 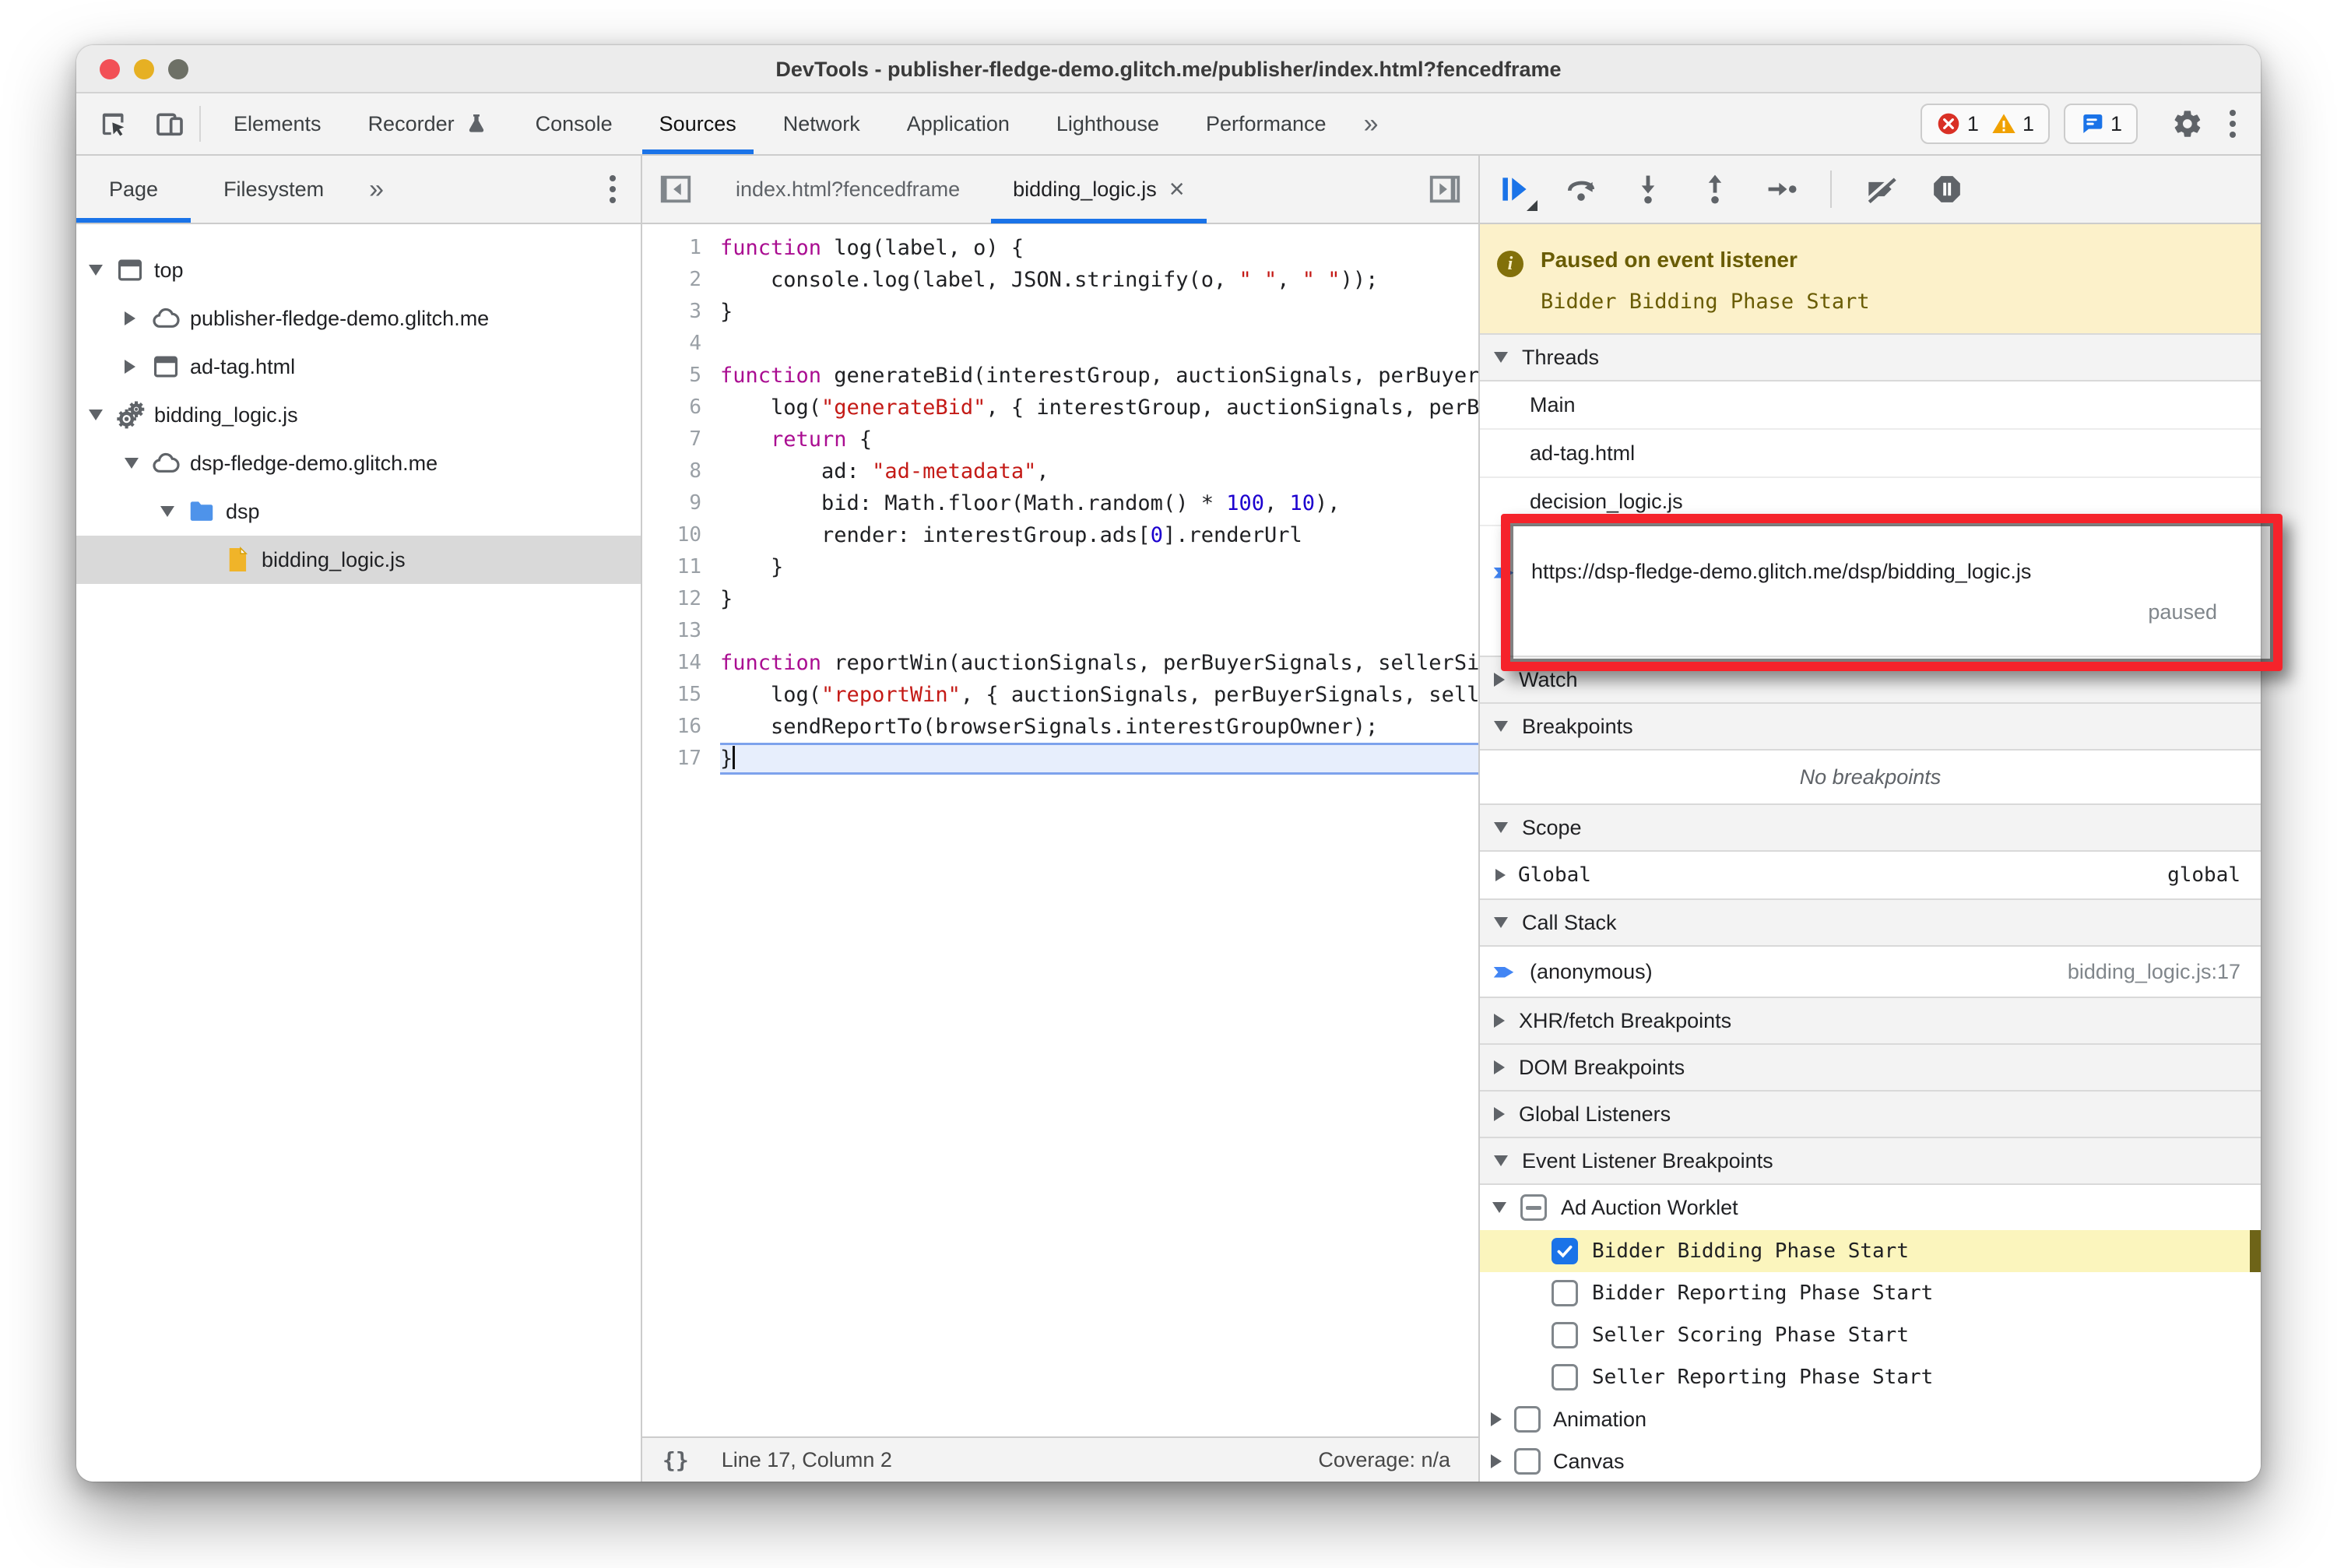 I want to click on tab-application: Application, so click(x=958, y=123).